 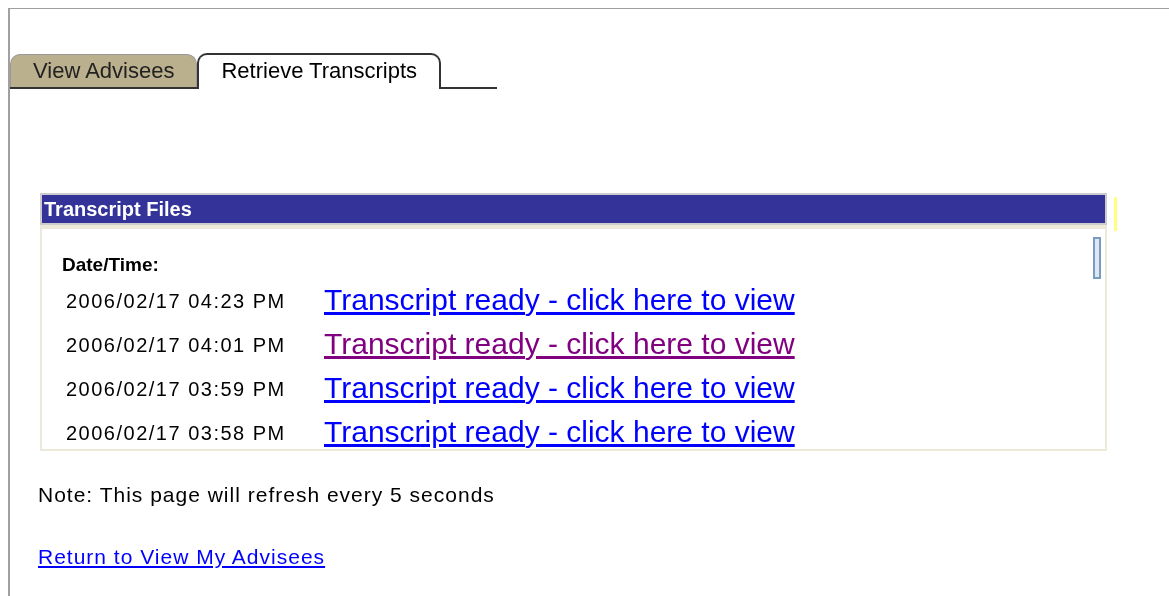 I want to click on return-link: Return to View My Advisees, so click(x=182, y=556).